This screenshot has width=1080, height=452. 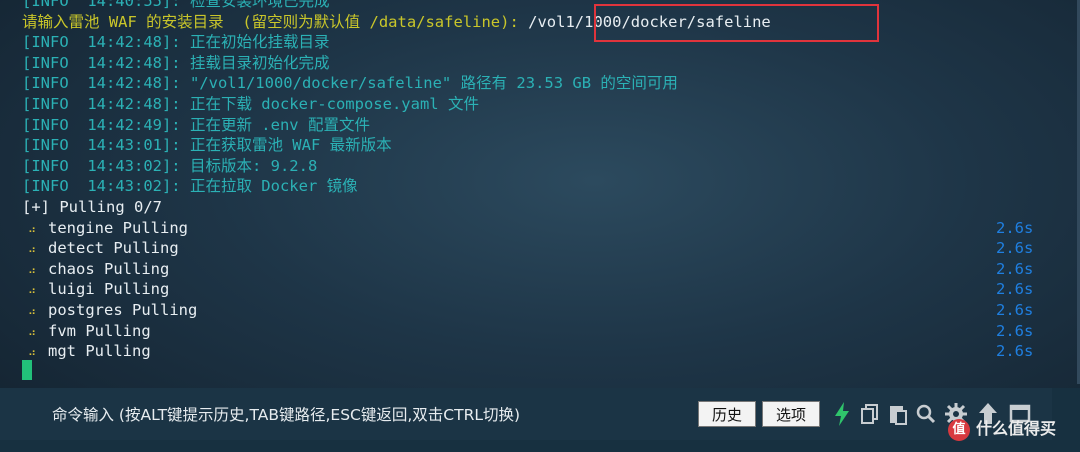 What do you see at coordinates (898, 414) in the screenshot?
I see `paste-icon` at bounding box center [898, 414].